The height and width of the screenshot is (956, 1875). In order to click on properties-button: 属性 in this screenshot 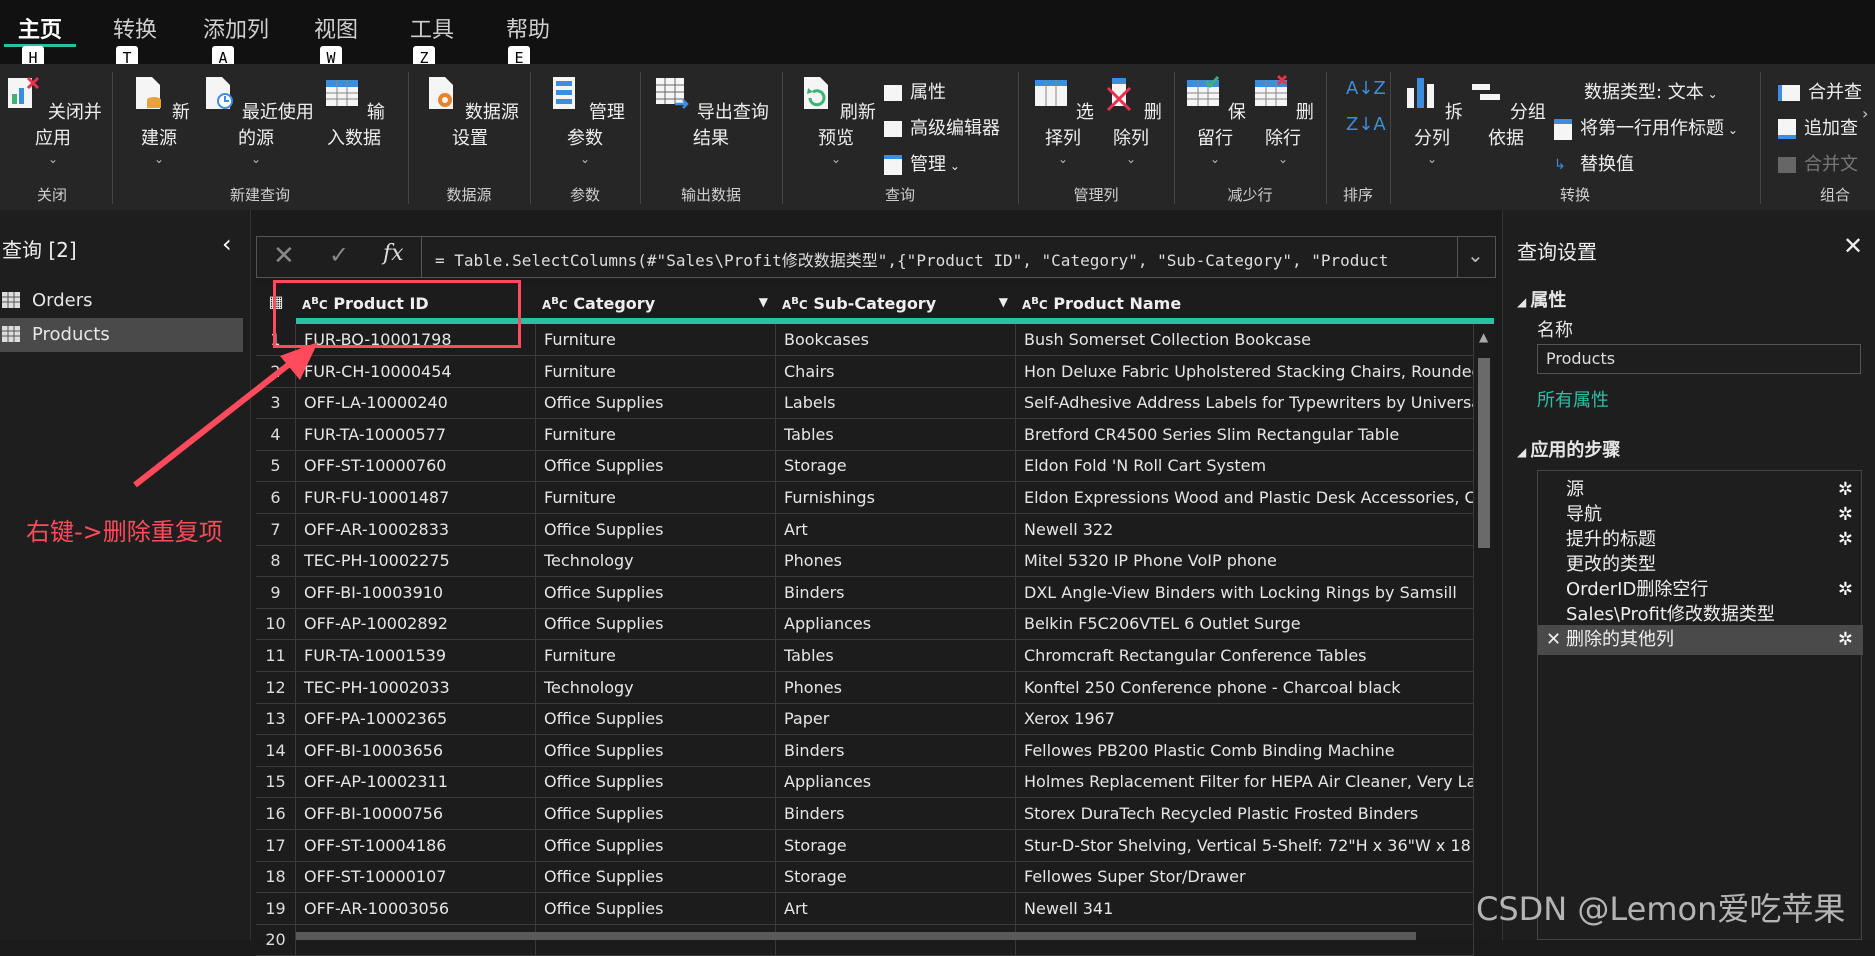, I will do `click(915, 91)`.